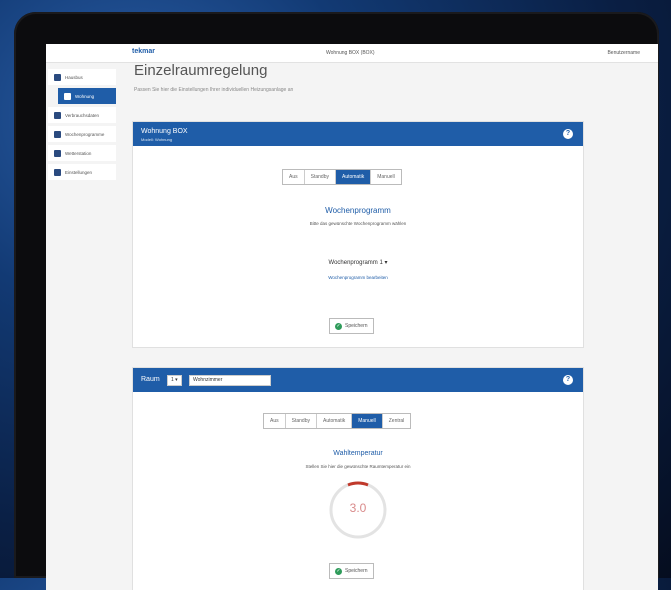  Describe the element at coordinates (57, 153) in the screenshot. I see `weather-icon` at that location.